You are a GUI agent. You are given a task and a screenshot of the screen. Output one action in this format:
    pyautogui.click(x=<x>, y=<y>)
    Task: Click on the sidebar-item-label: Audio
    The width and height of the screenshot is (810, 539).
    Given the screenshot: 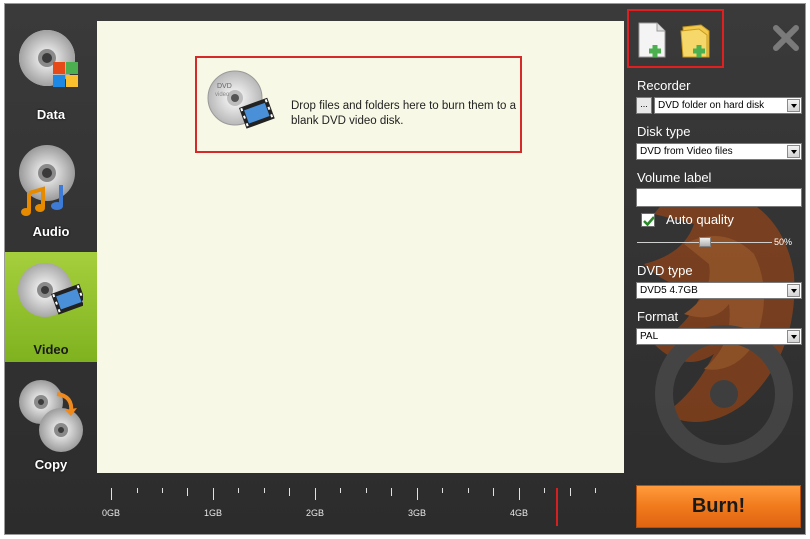 What is the action you would take?
    pyautogui.click(x=51, y=231)
    